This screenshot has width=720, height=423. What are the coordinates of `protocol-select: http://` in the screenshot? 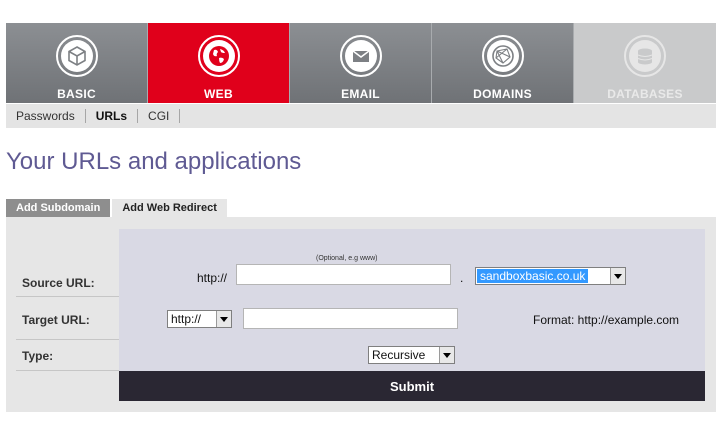 It's located at (199, 319).